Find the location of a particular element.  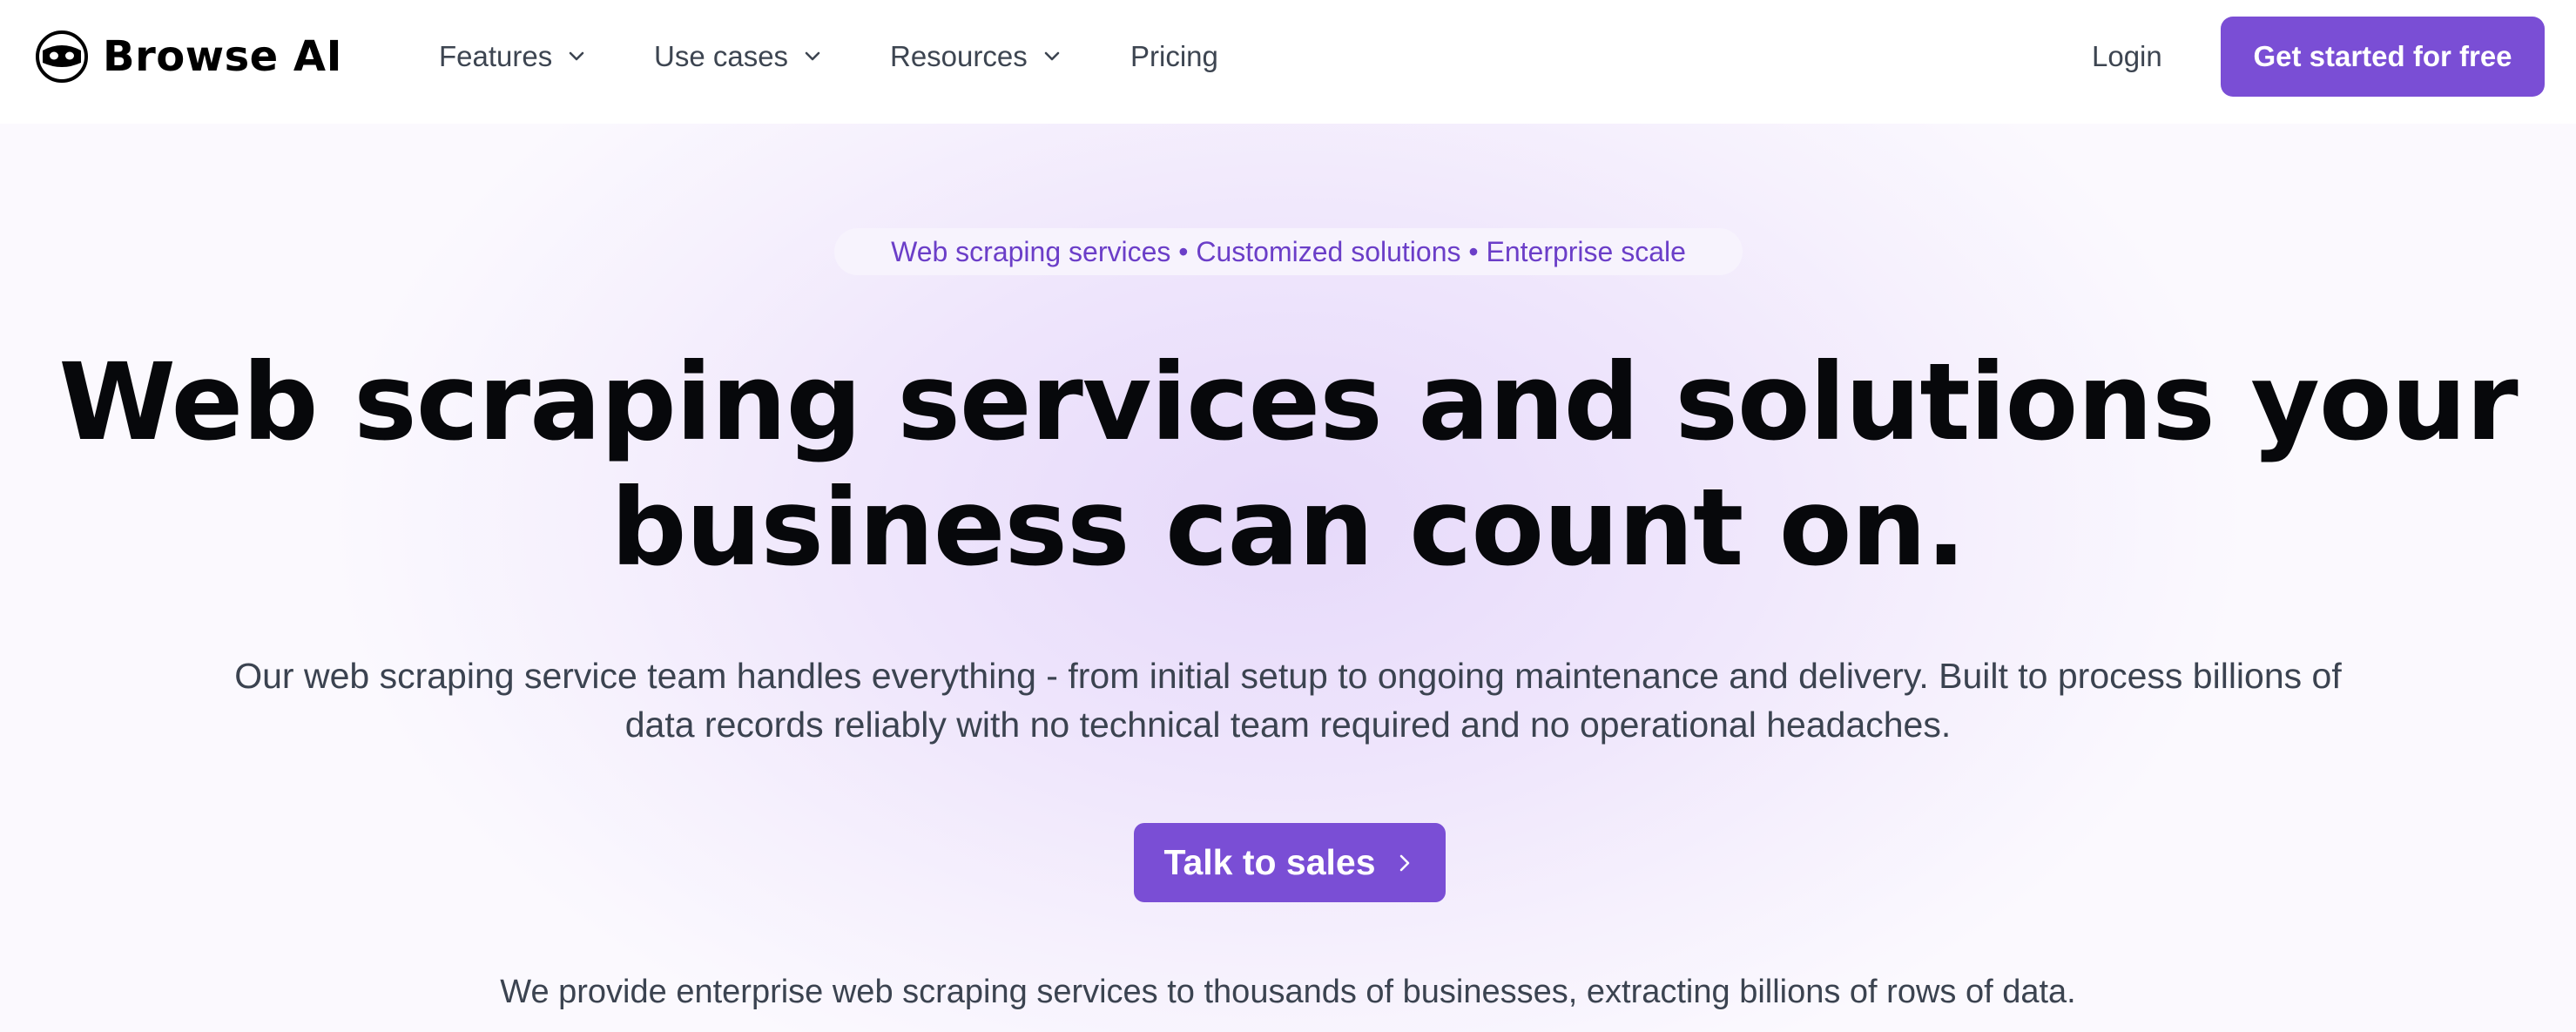

nav-item-label: Use cases is located at coordinates (721, 56).